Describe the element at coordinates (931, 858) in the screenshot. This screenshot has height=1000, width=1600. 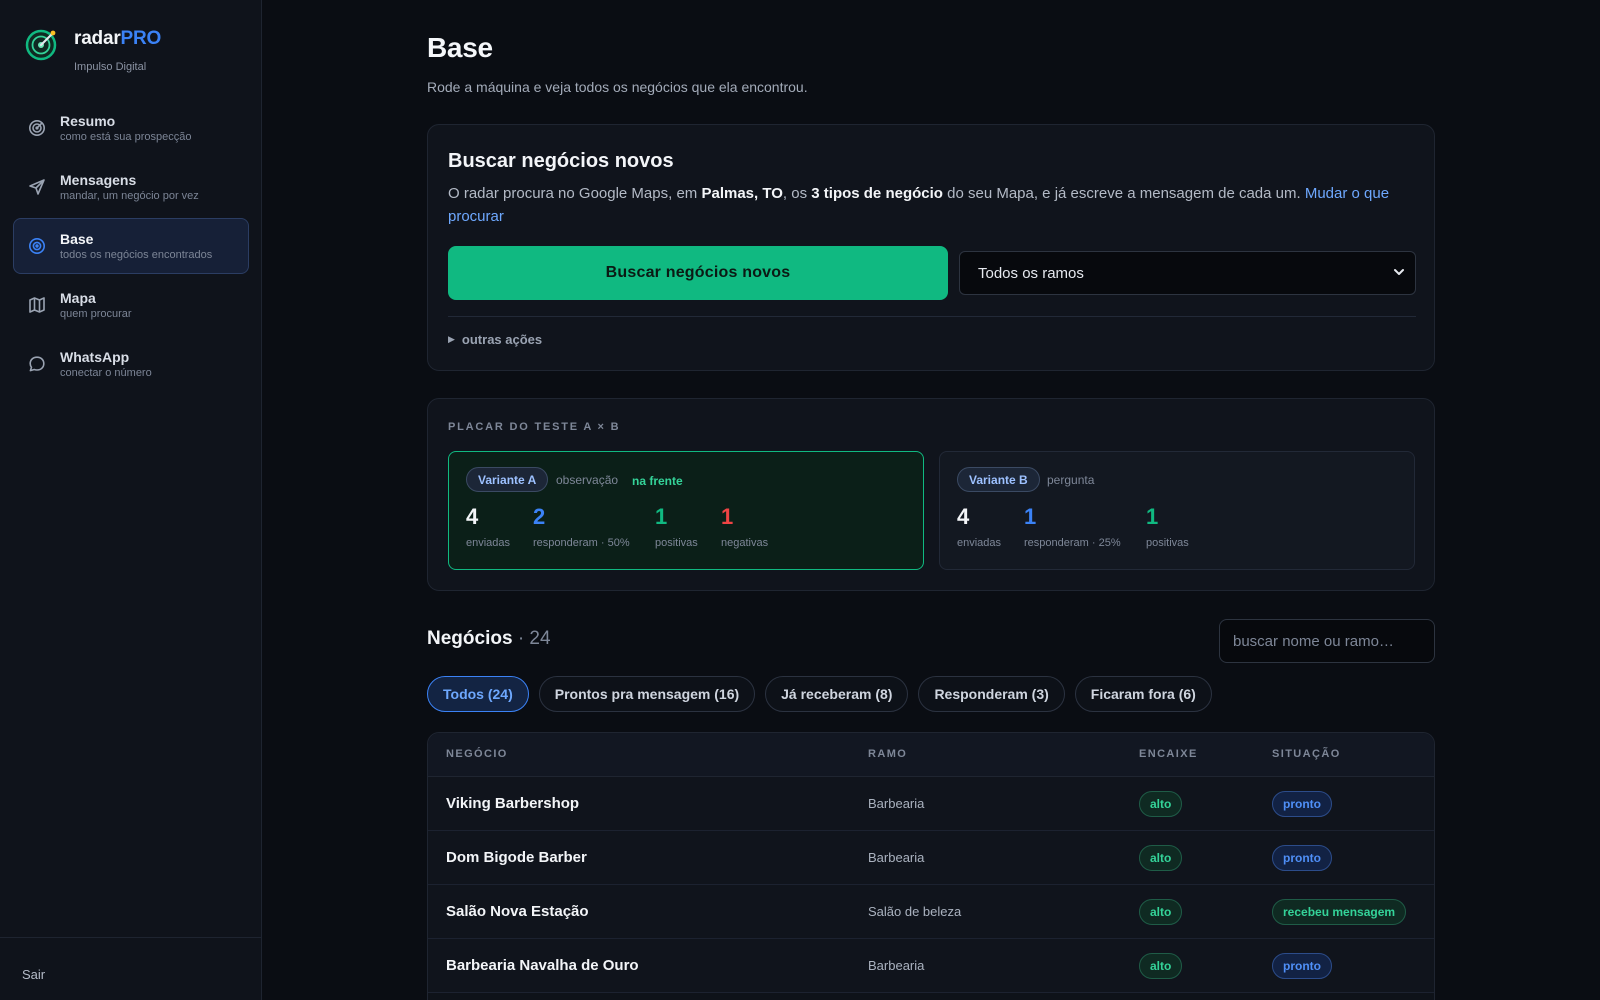
I see `table-row: Dom Bigode Barber Barbearia alto pronto` at that location.